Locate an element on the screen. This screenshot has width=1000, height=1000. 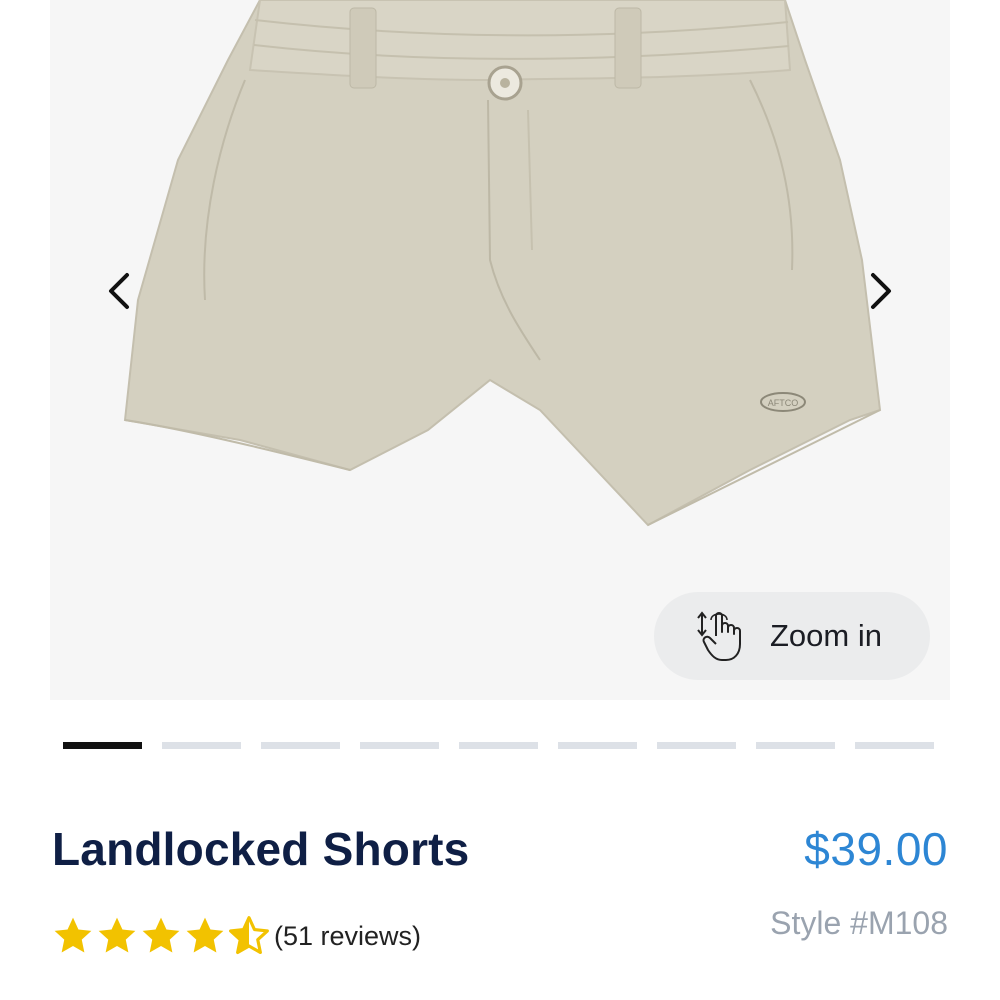
touch-zoom-icon is located at coordinates (722, 636).